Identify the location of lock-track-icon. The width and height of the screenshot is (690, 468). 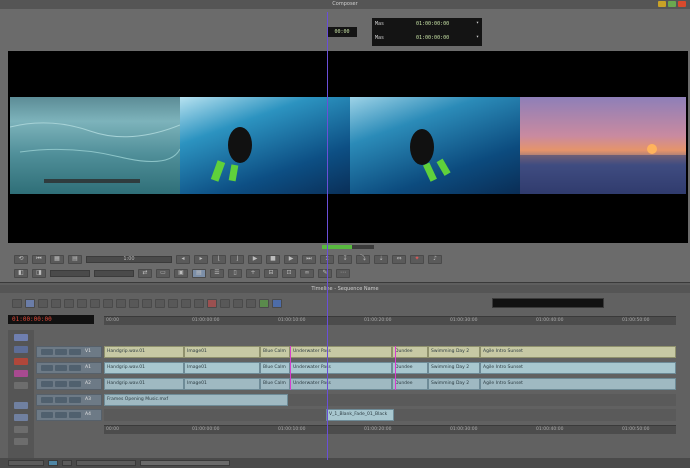
(21, 417).